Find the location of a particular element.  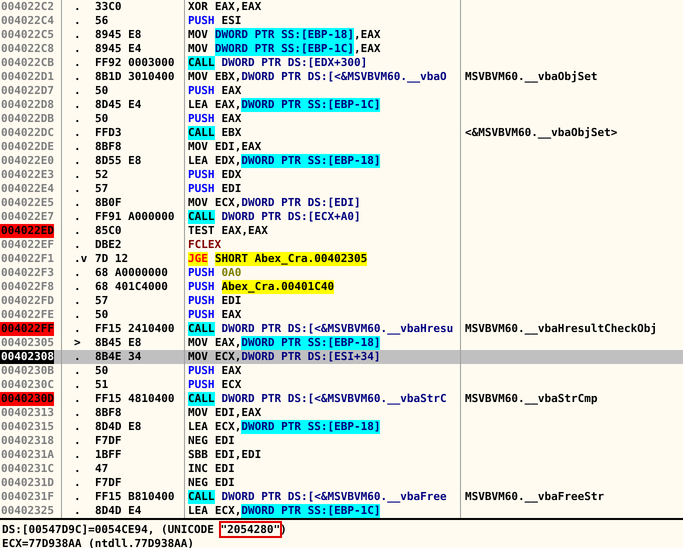

instruction-operands: DWORD PTR SS:[EBP-18],EAX is located at coordinates (297, 35).